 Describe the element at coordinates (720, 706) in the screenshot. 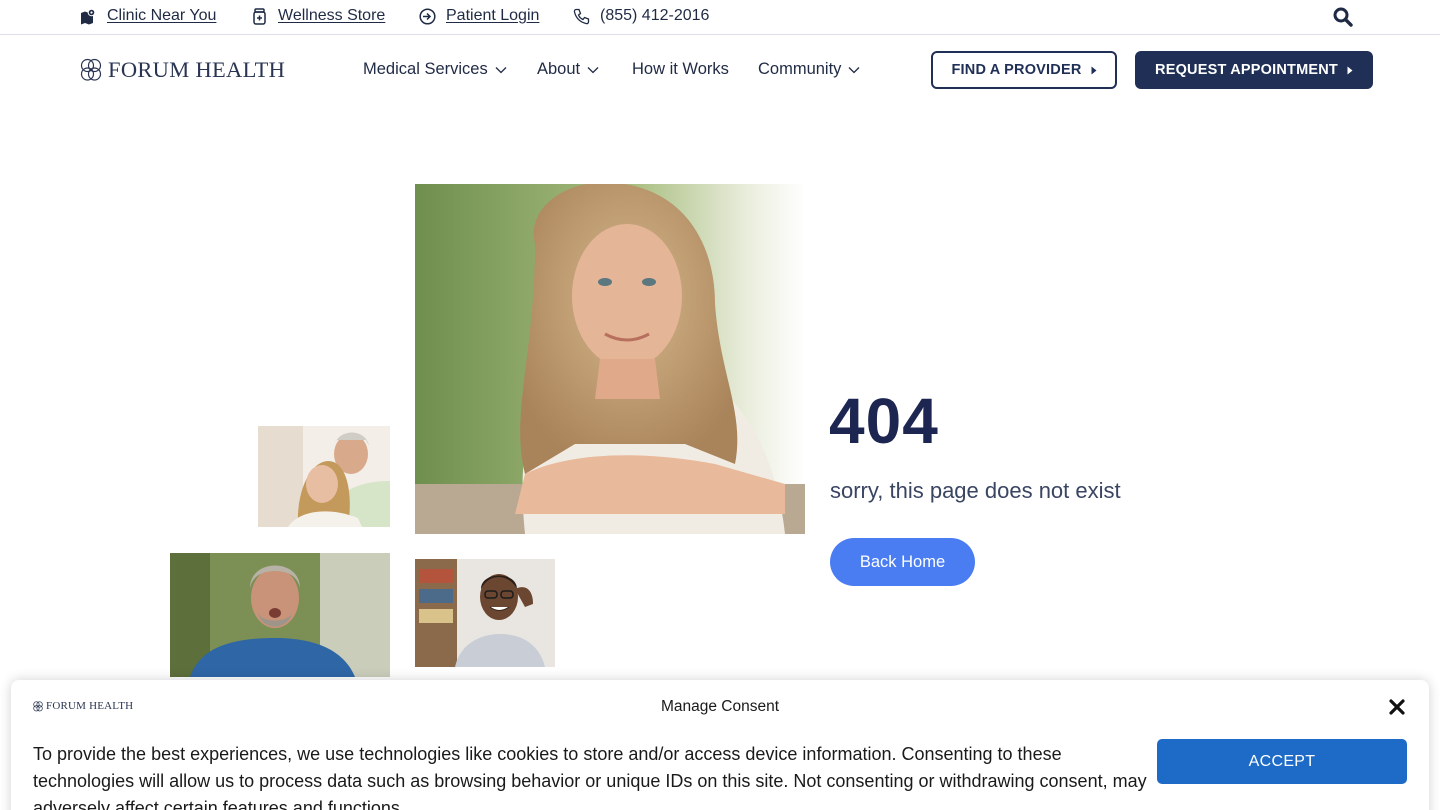

I see `consent-title: Manage Consent` at that location.